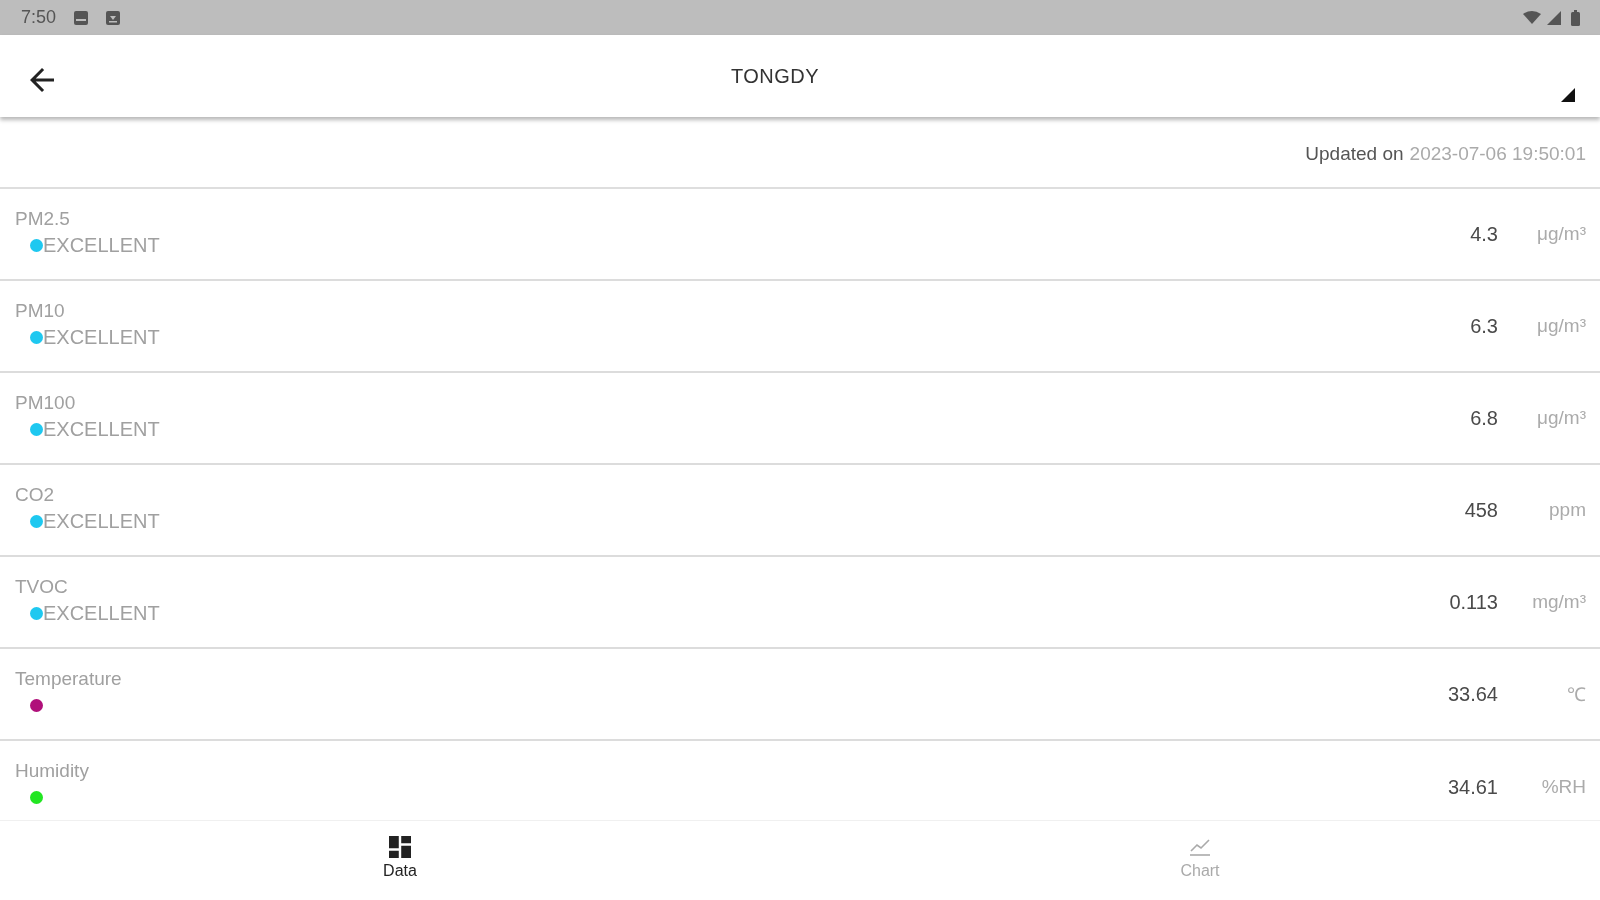 This screenshot has width=1600, height=900. Describe the element at coordinates (1484, 418) in the screenshot. I see `reading-value: 6.8` at that location.